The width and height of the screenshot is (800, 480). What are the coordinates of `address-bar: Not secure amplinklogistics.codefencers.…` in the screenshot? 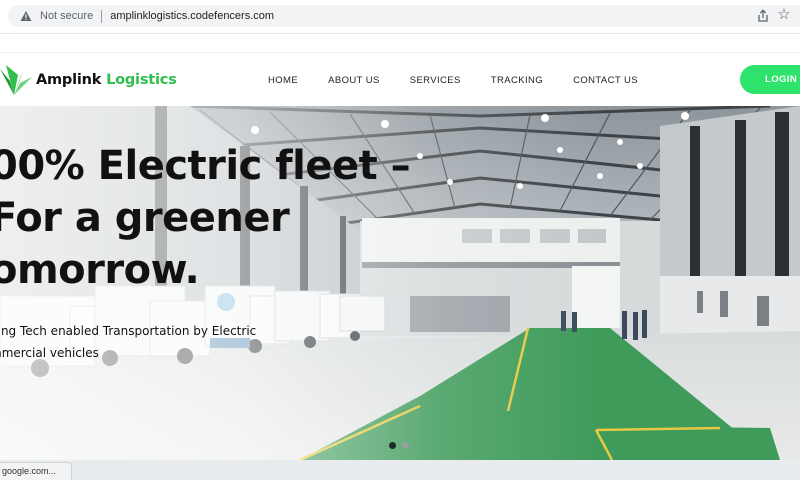 It's located at (404, 16).